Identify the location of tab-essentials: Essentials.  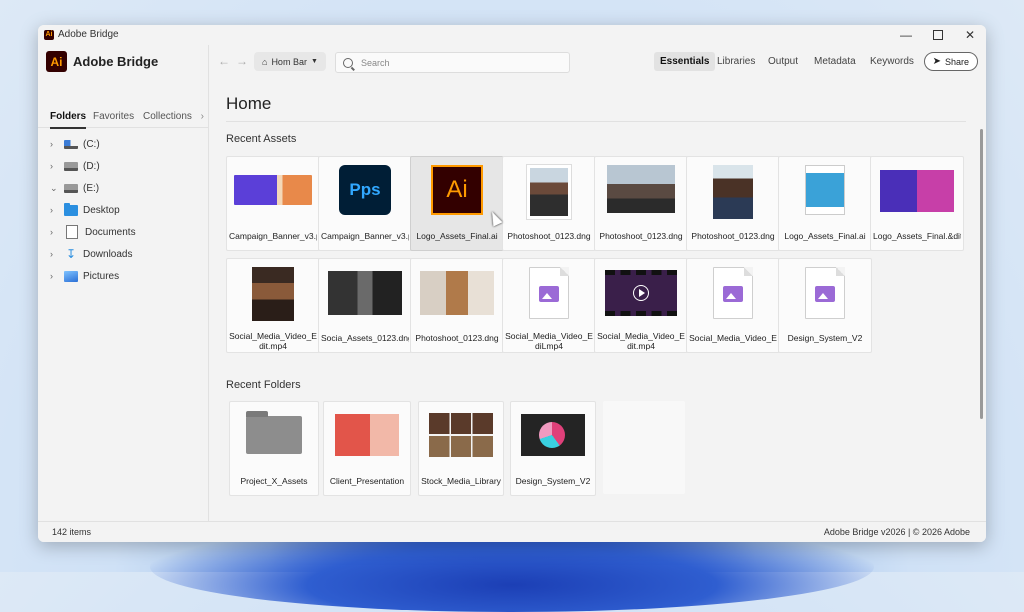
(685, 61).